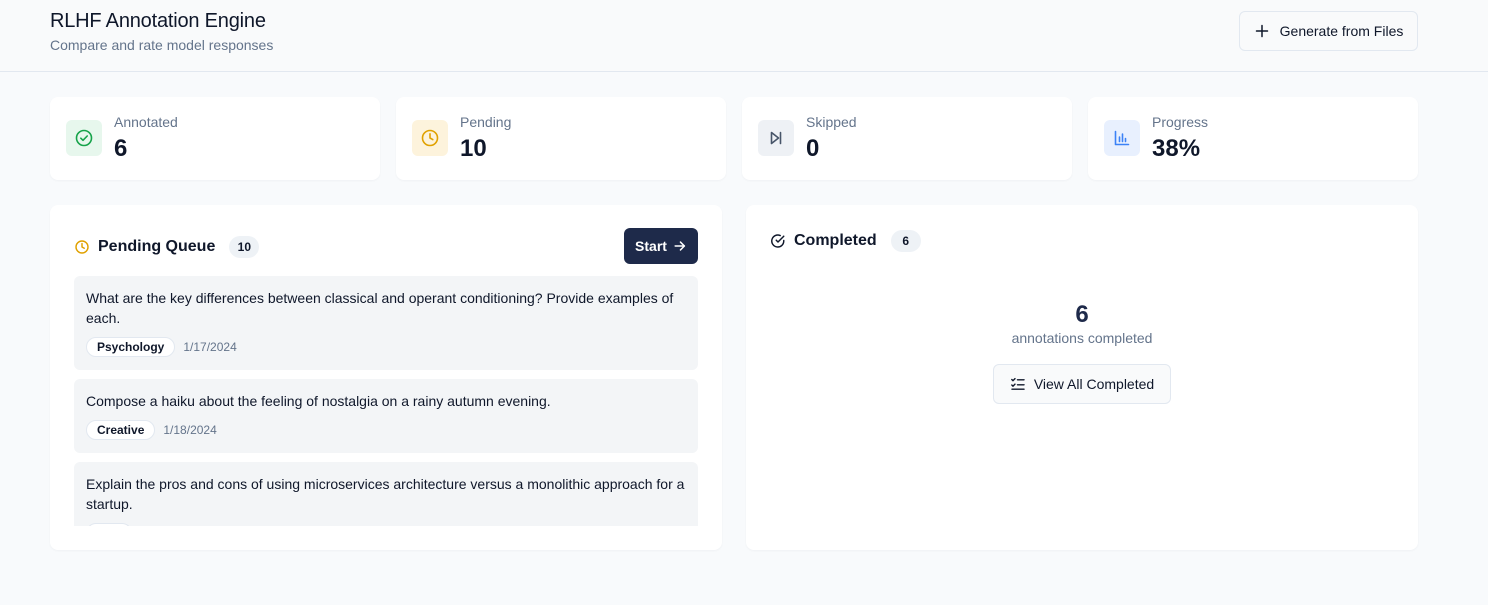  I want to click on stat-card-progress: Progress 38%, so click(1253, 138).